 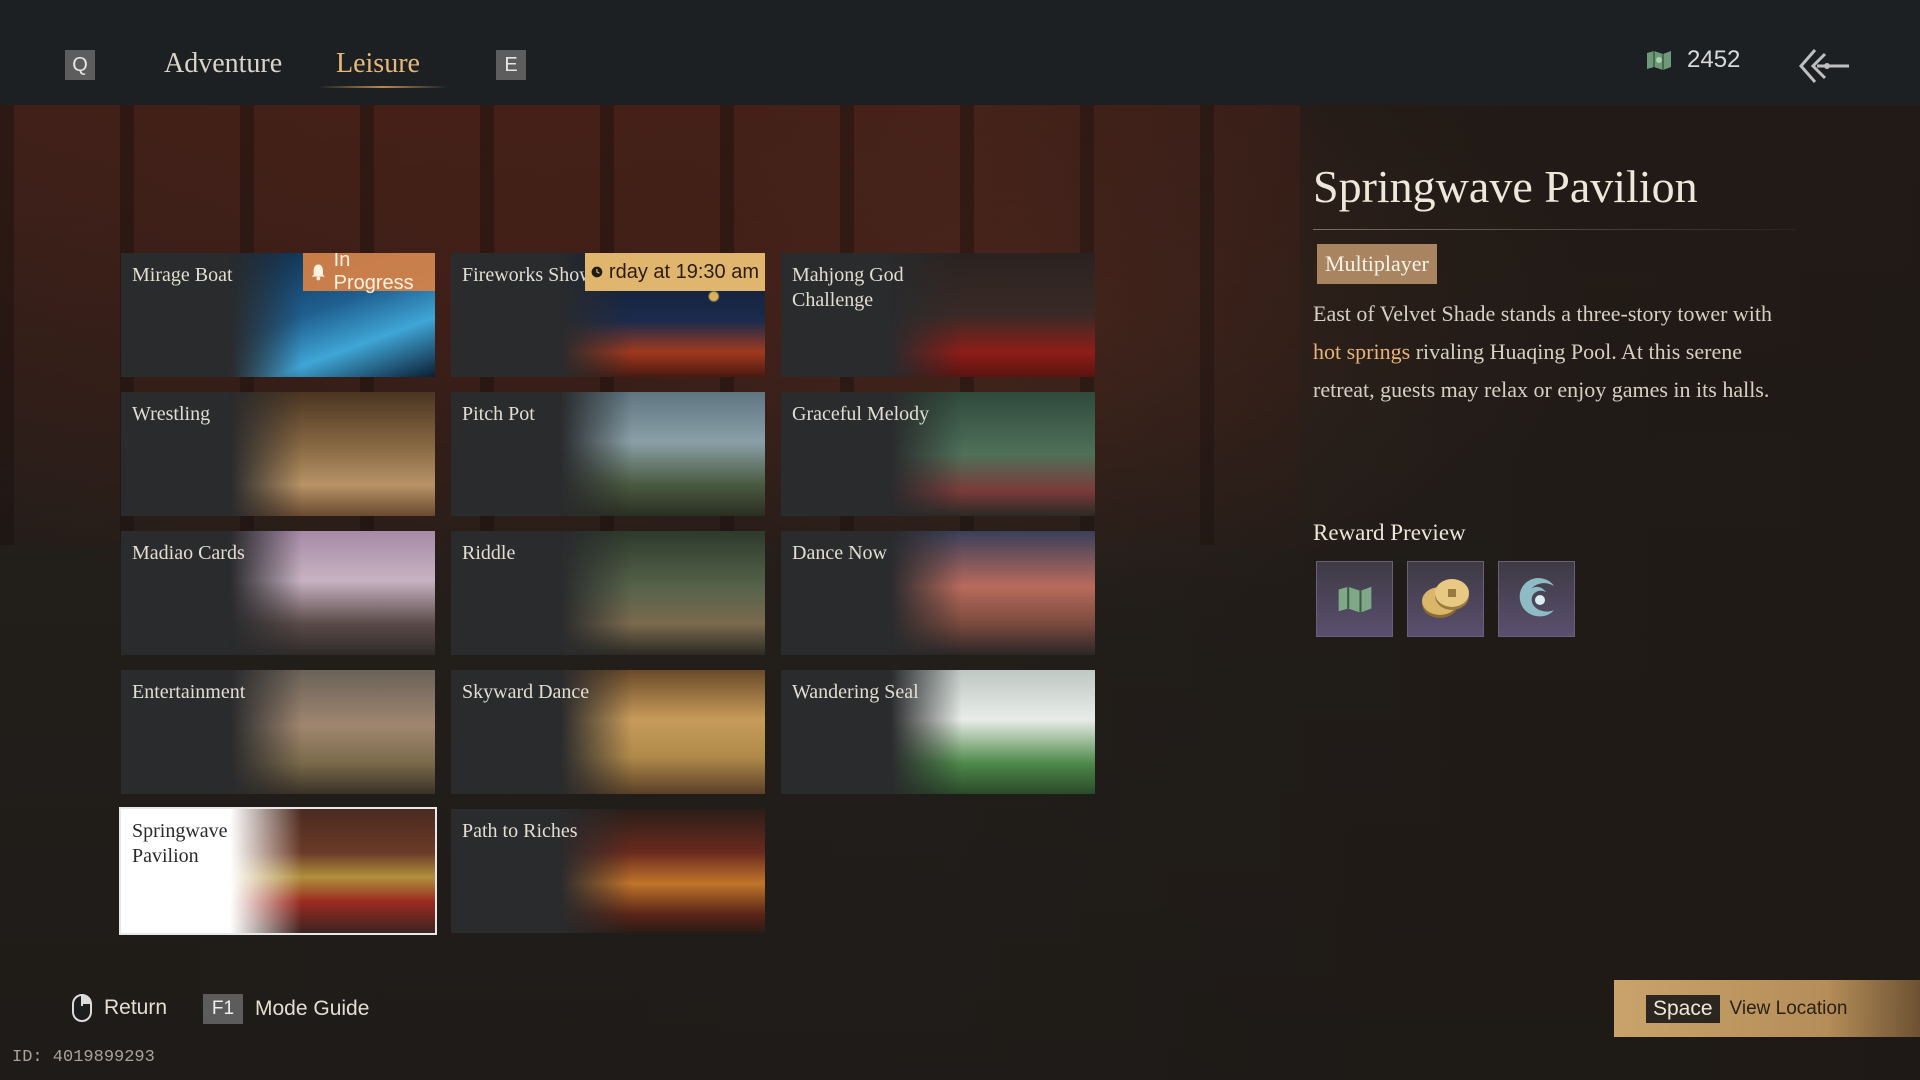 I want to click on activity-card-label: Mirage Boat, so click(x=182, y=275).